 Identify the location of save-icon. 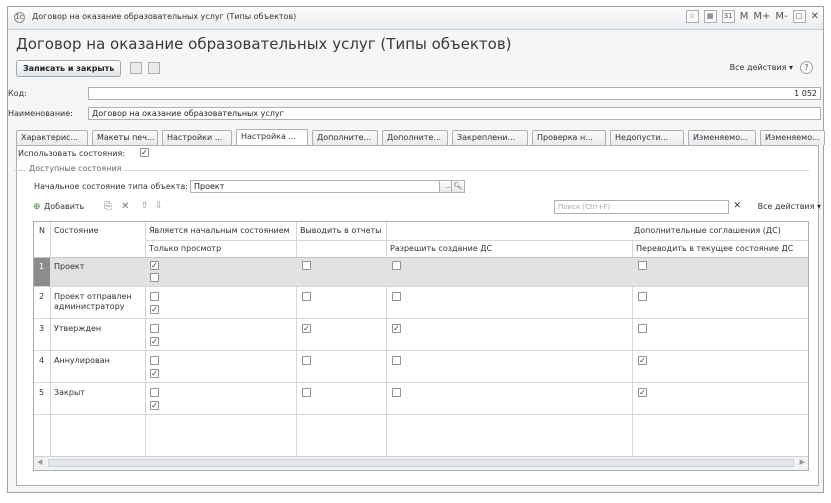
(136, 68).